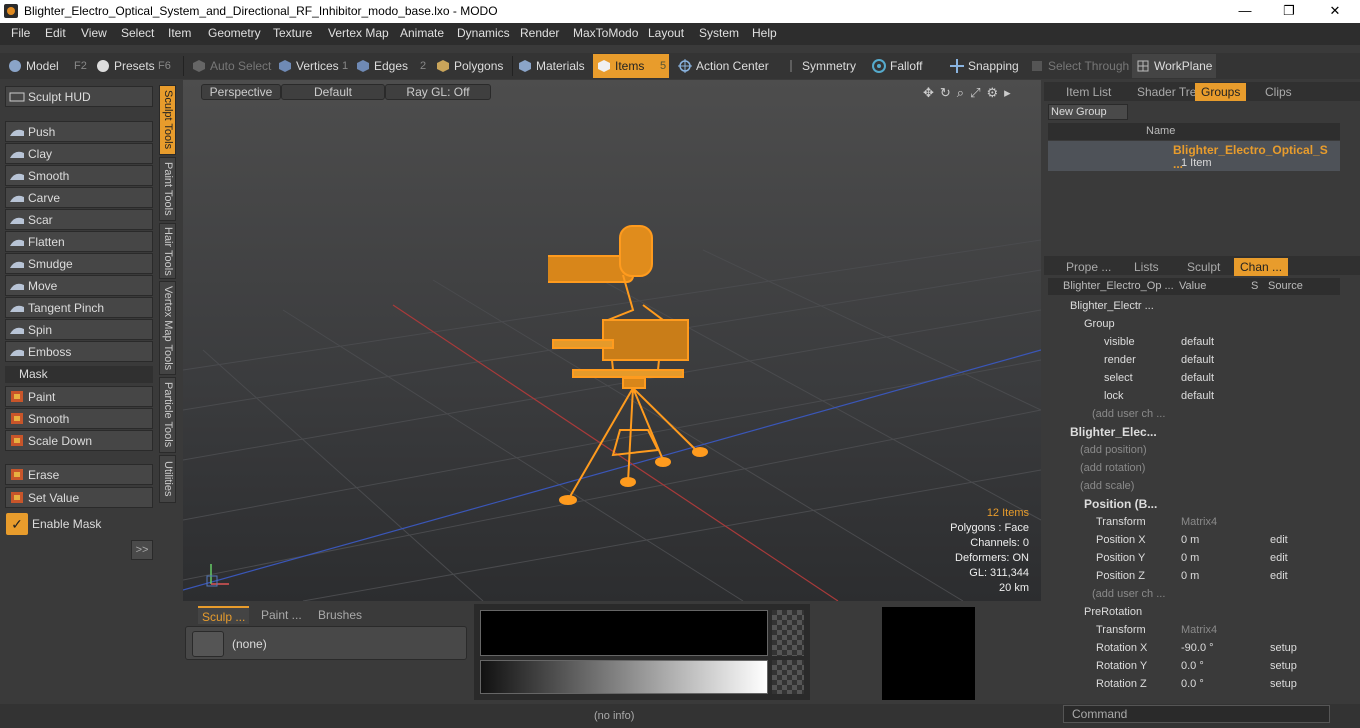 Image resolution: width=1360 pixels, height=728 pixels. What do you see at coordinates (1335, 11) in the screenshot?
I see `close-button: ✕` at bounding box center [1335, 11].